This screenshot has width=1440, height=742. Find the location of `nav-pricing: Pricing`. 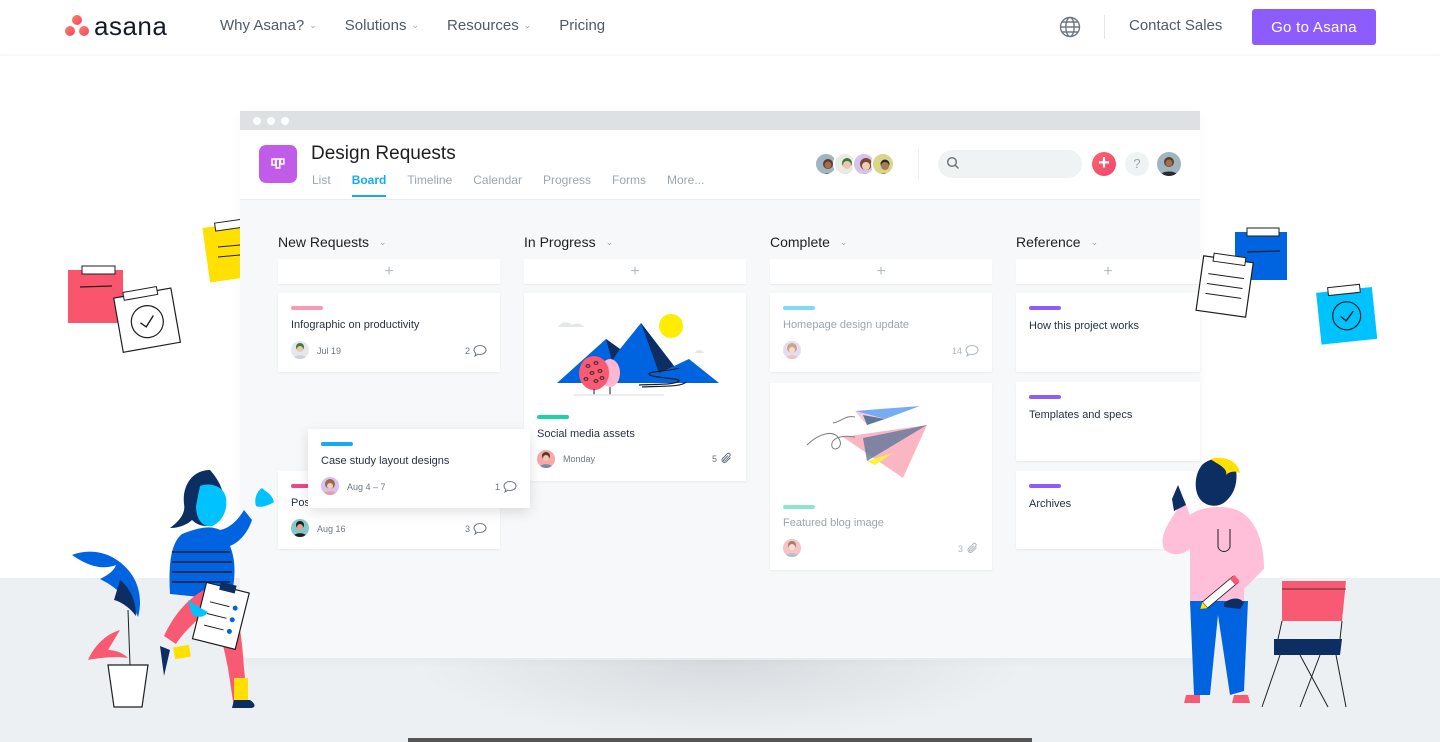

nav-pricing: Pricing is located at coordinates (582, 25).